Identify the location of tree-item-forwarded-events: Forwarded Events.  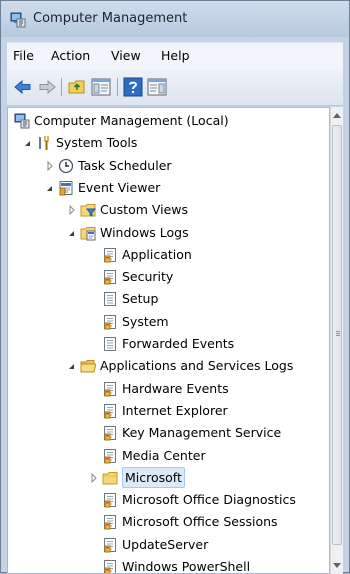
(168, 344).